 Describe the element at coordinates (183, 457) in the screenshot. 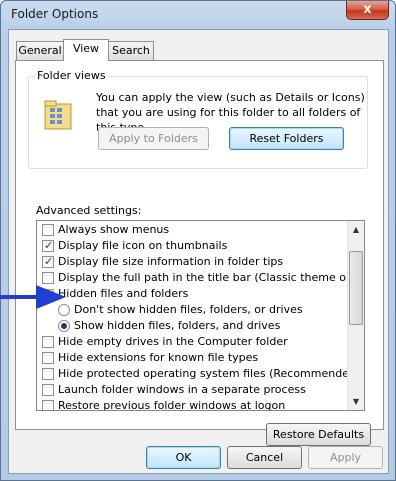

I see `ok-button: OK` at that location.